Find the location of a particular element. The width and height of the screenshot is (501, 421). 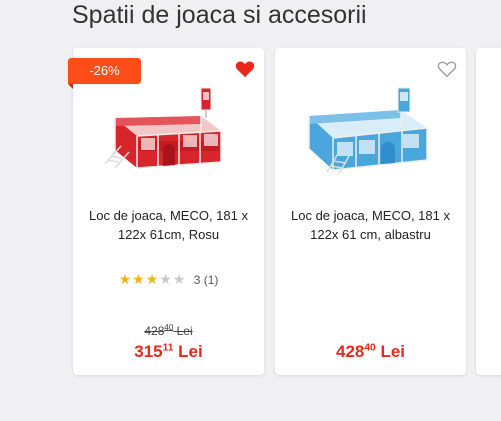

old-price: 42840 Lei is located at coordinates (168, 331).